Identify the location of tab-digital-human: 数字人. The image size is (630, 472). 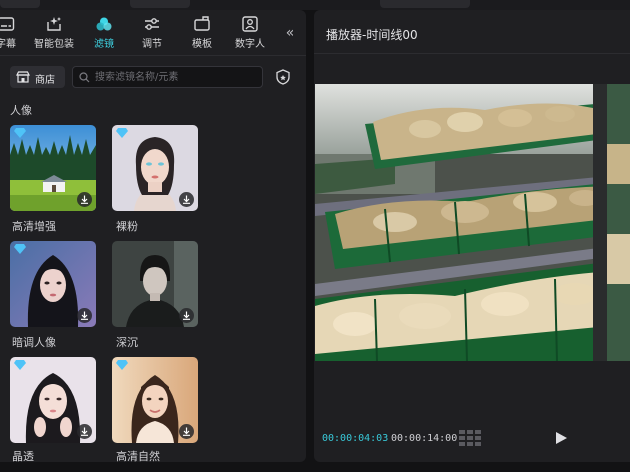
(250, 35).